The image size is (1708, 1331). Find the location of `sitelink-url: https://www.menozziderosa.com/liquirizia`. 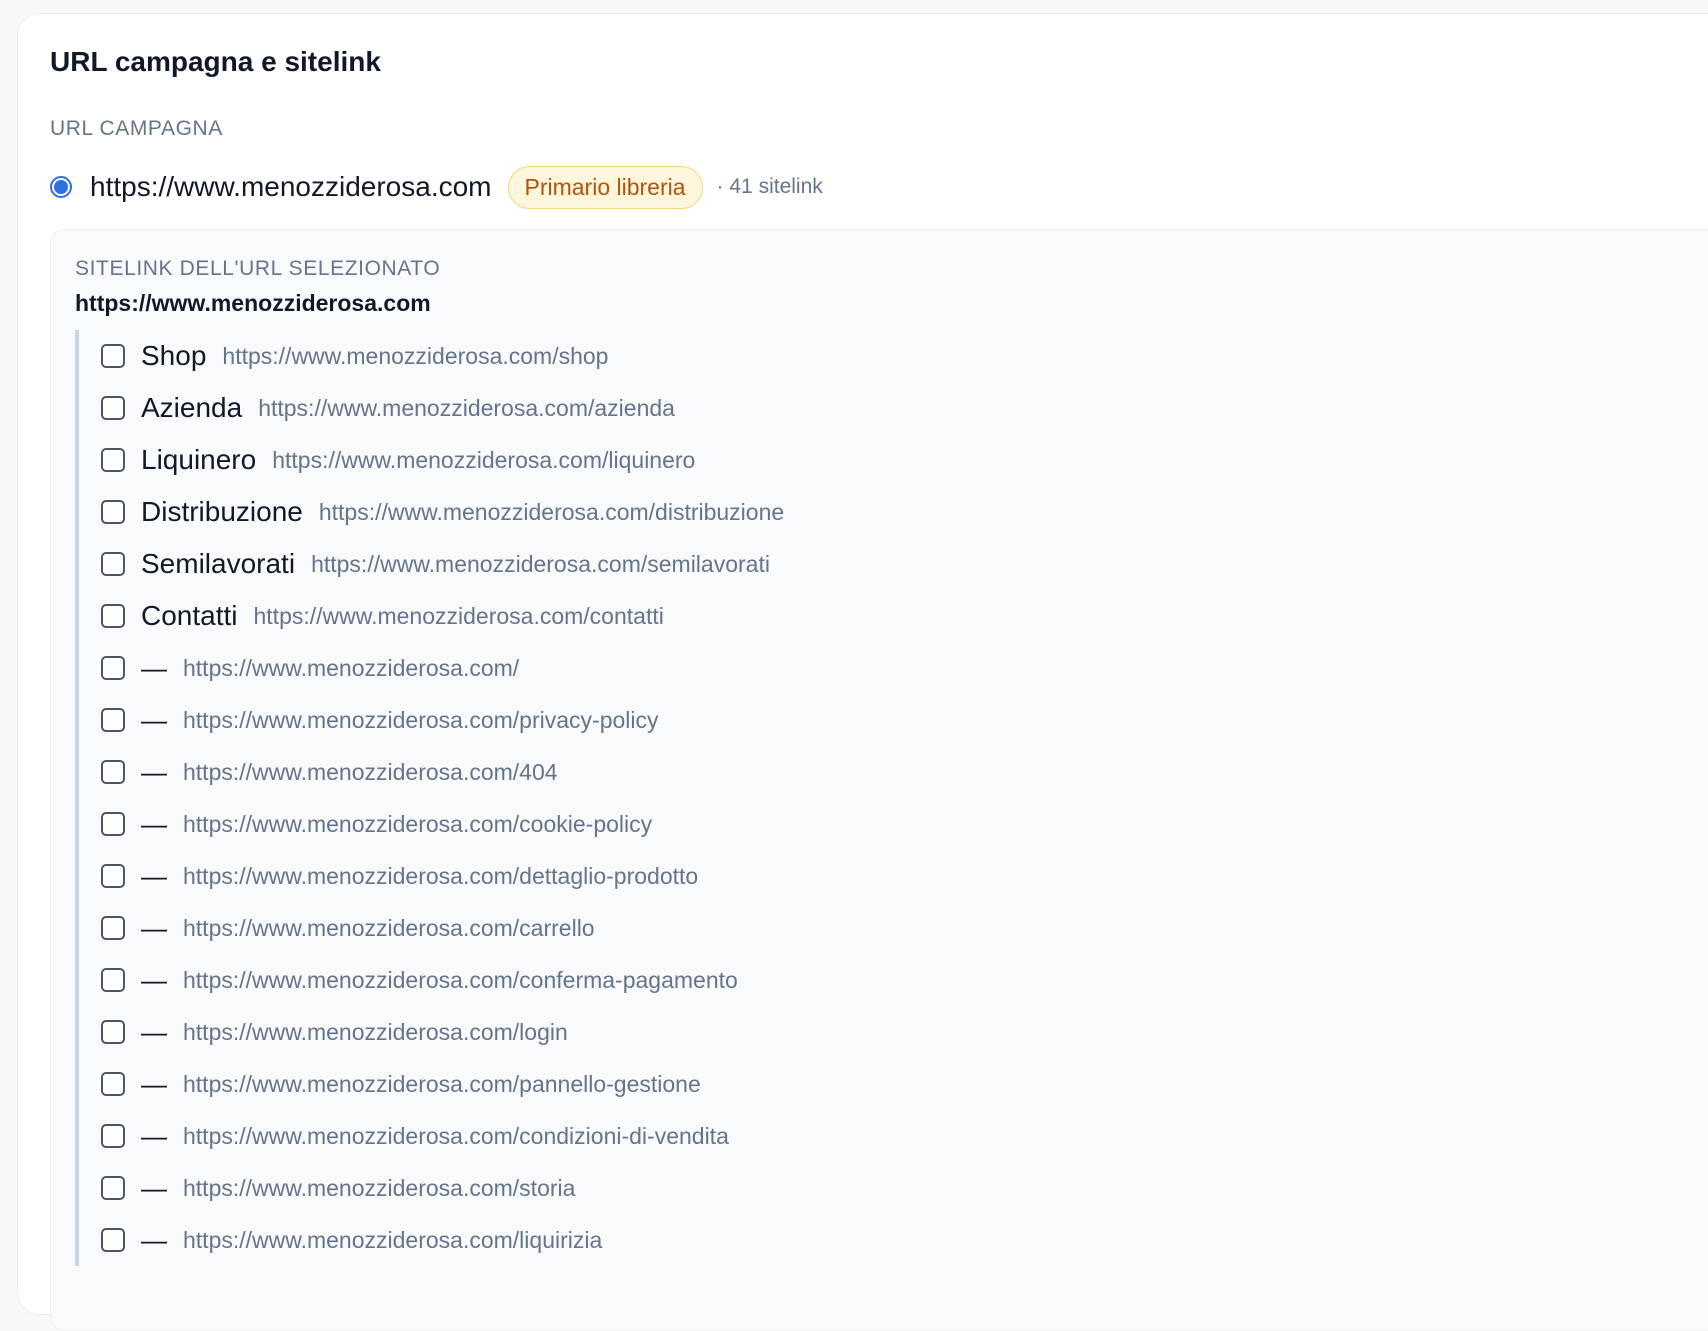

sitelink-url: https://www.menozziderosa.com/liquirizia is located at coordinates (393, 1239).